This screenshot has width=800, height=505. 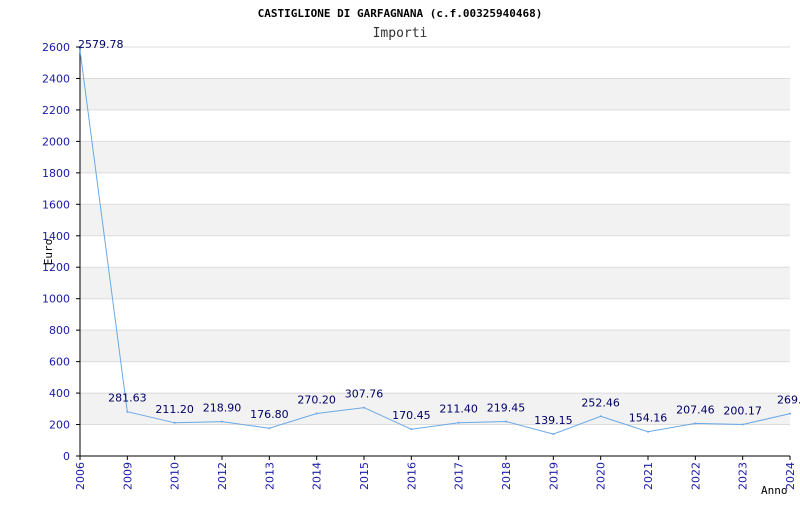 I want to click on y-tick-label-1800: 1800, so click(x=56, y=173).